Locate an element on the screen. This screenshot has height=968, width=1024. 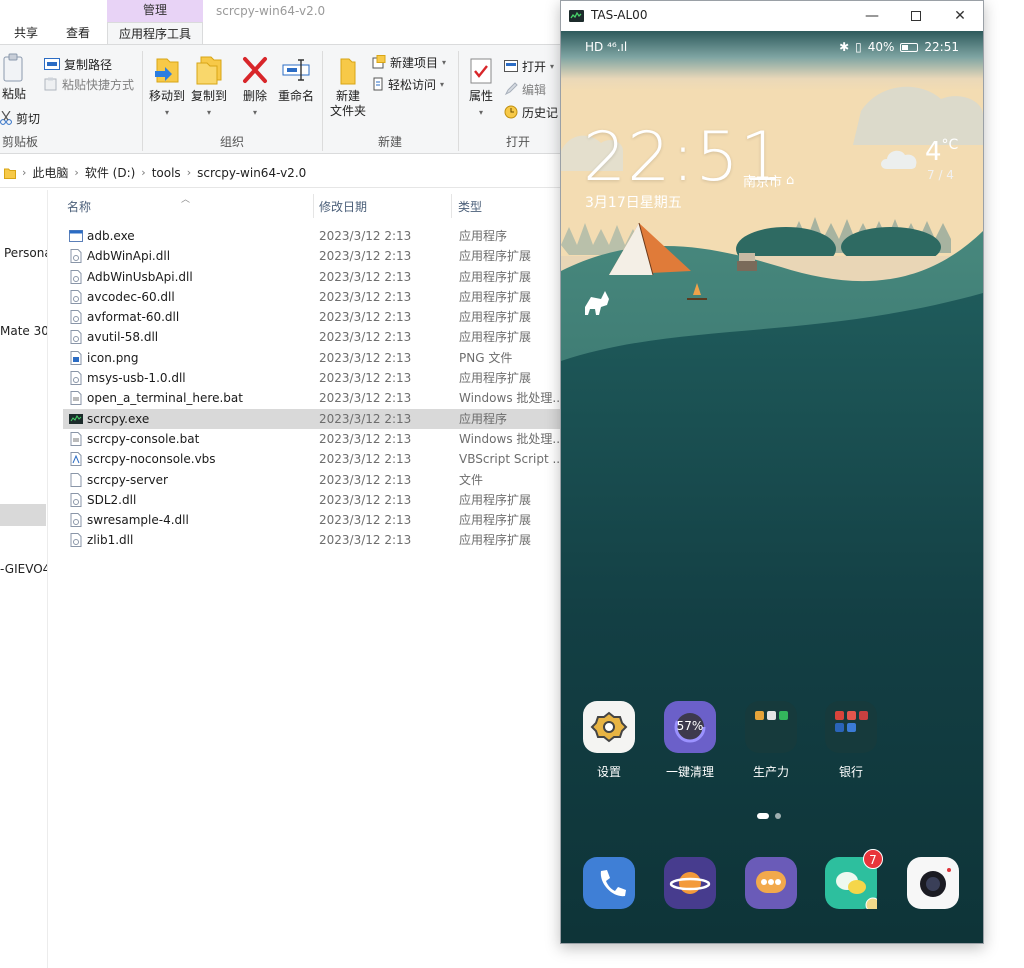
file-row: scrcpy-server 2023/3/12 2:13 文件 is located at coordinates (311, 480).